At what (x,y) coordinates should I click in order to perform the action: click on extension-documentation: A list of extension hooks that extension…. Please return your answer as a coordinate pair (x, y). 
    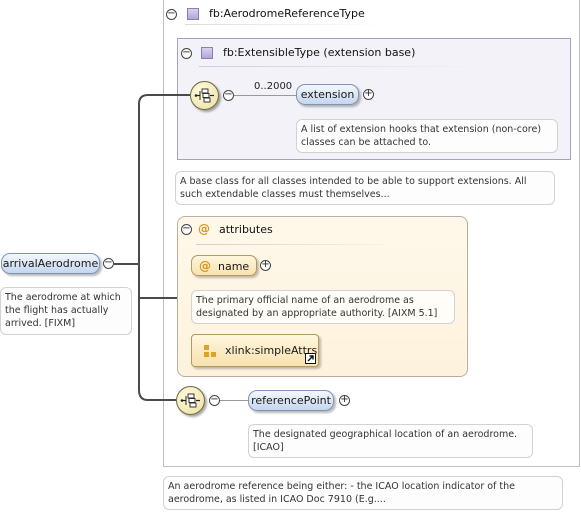
    Looking at the image, I should click on (427, 136).